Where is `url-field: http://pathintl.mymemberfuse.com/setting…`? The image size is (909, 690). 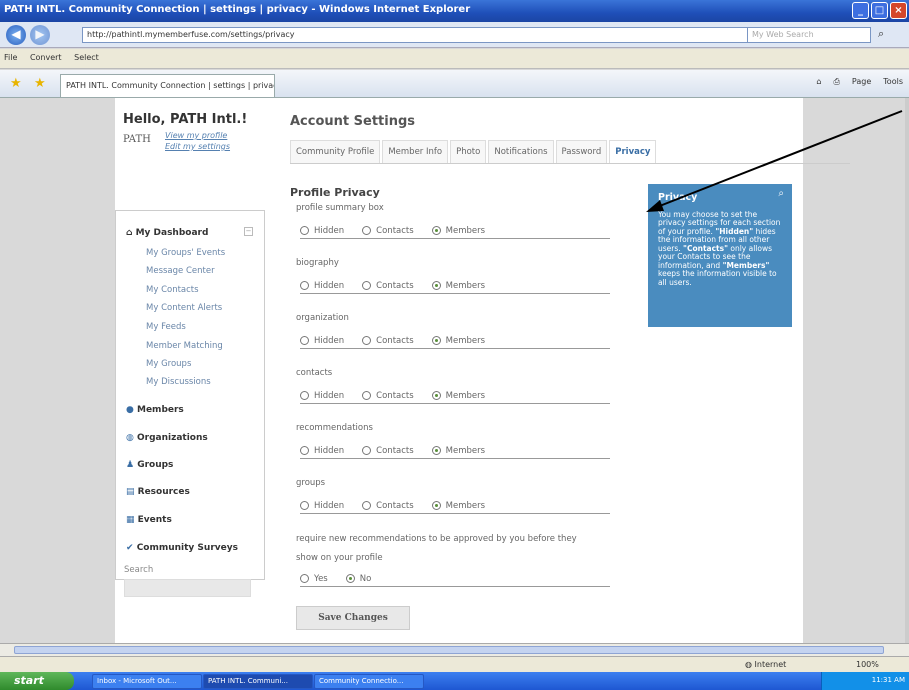 url-field: http://pathintl.mymemberfuse.com/setting… is located at coordinates (451, 35).